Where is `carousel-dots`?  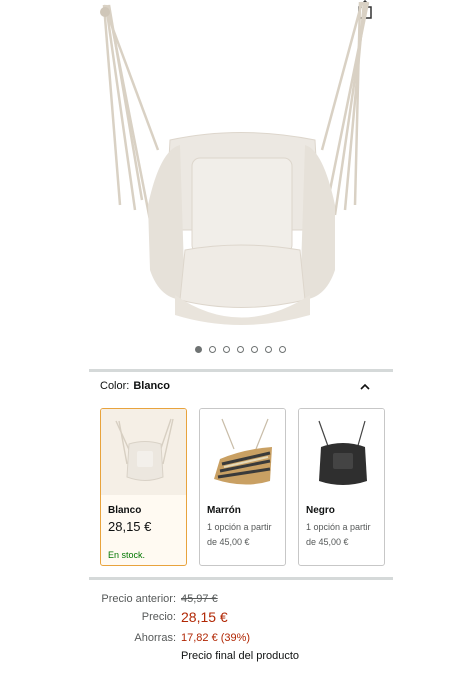 carousel-dots is located at coordinates (240, 351).